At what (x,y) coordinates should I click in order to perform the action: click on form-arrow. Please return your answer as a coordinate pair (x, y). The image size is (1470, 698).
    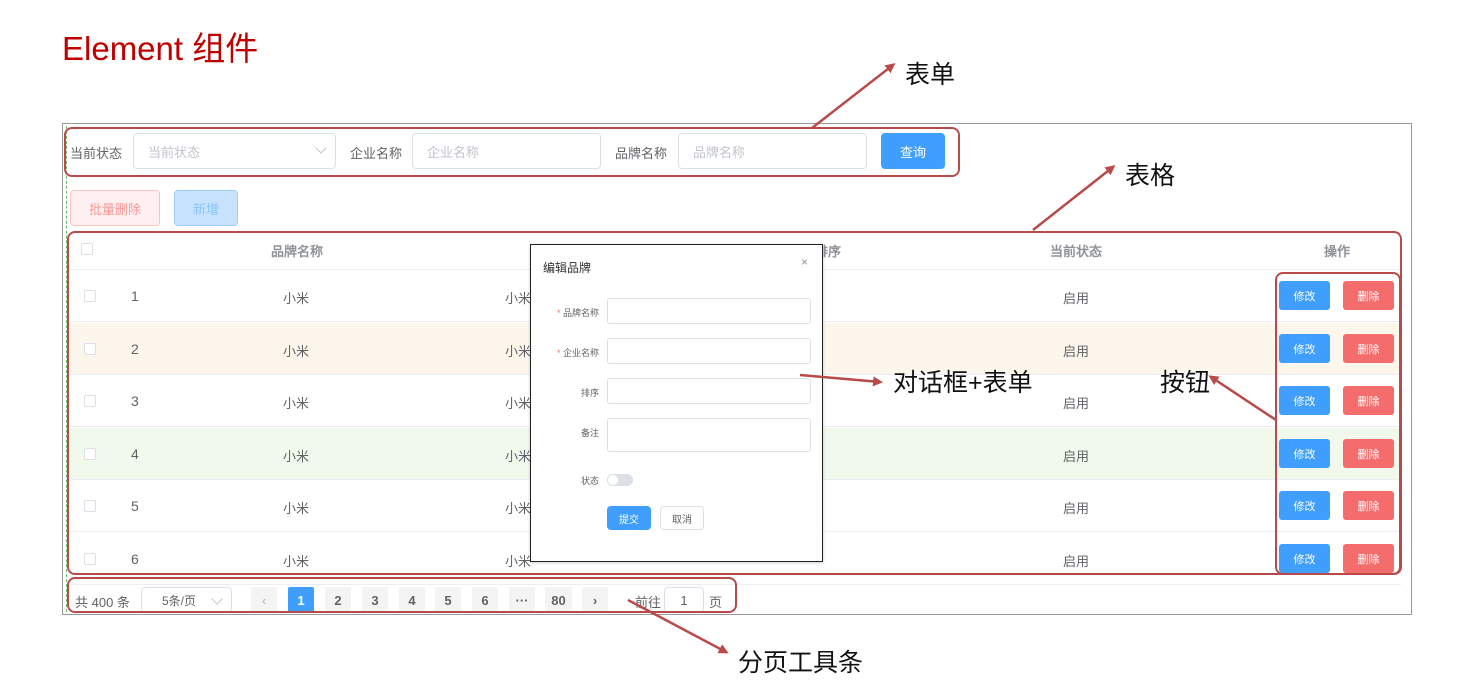
    Looking at the image, I should click on (853, 96).